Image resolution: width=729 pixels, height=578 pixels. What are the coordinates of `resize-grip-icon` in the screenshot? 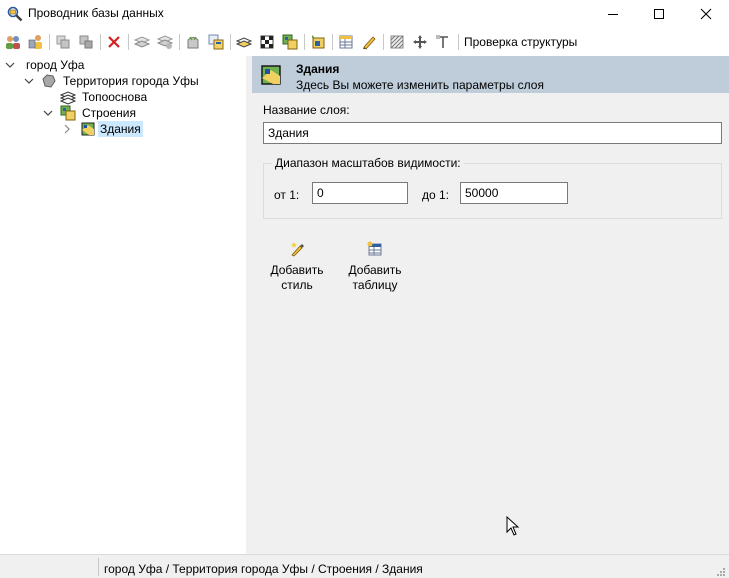 It's located at (721, 572).